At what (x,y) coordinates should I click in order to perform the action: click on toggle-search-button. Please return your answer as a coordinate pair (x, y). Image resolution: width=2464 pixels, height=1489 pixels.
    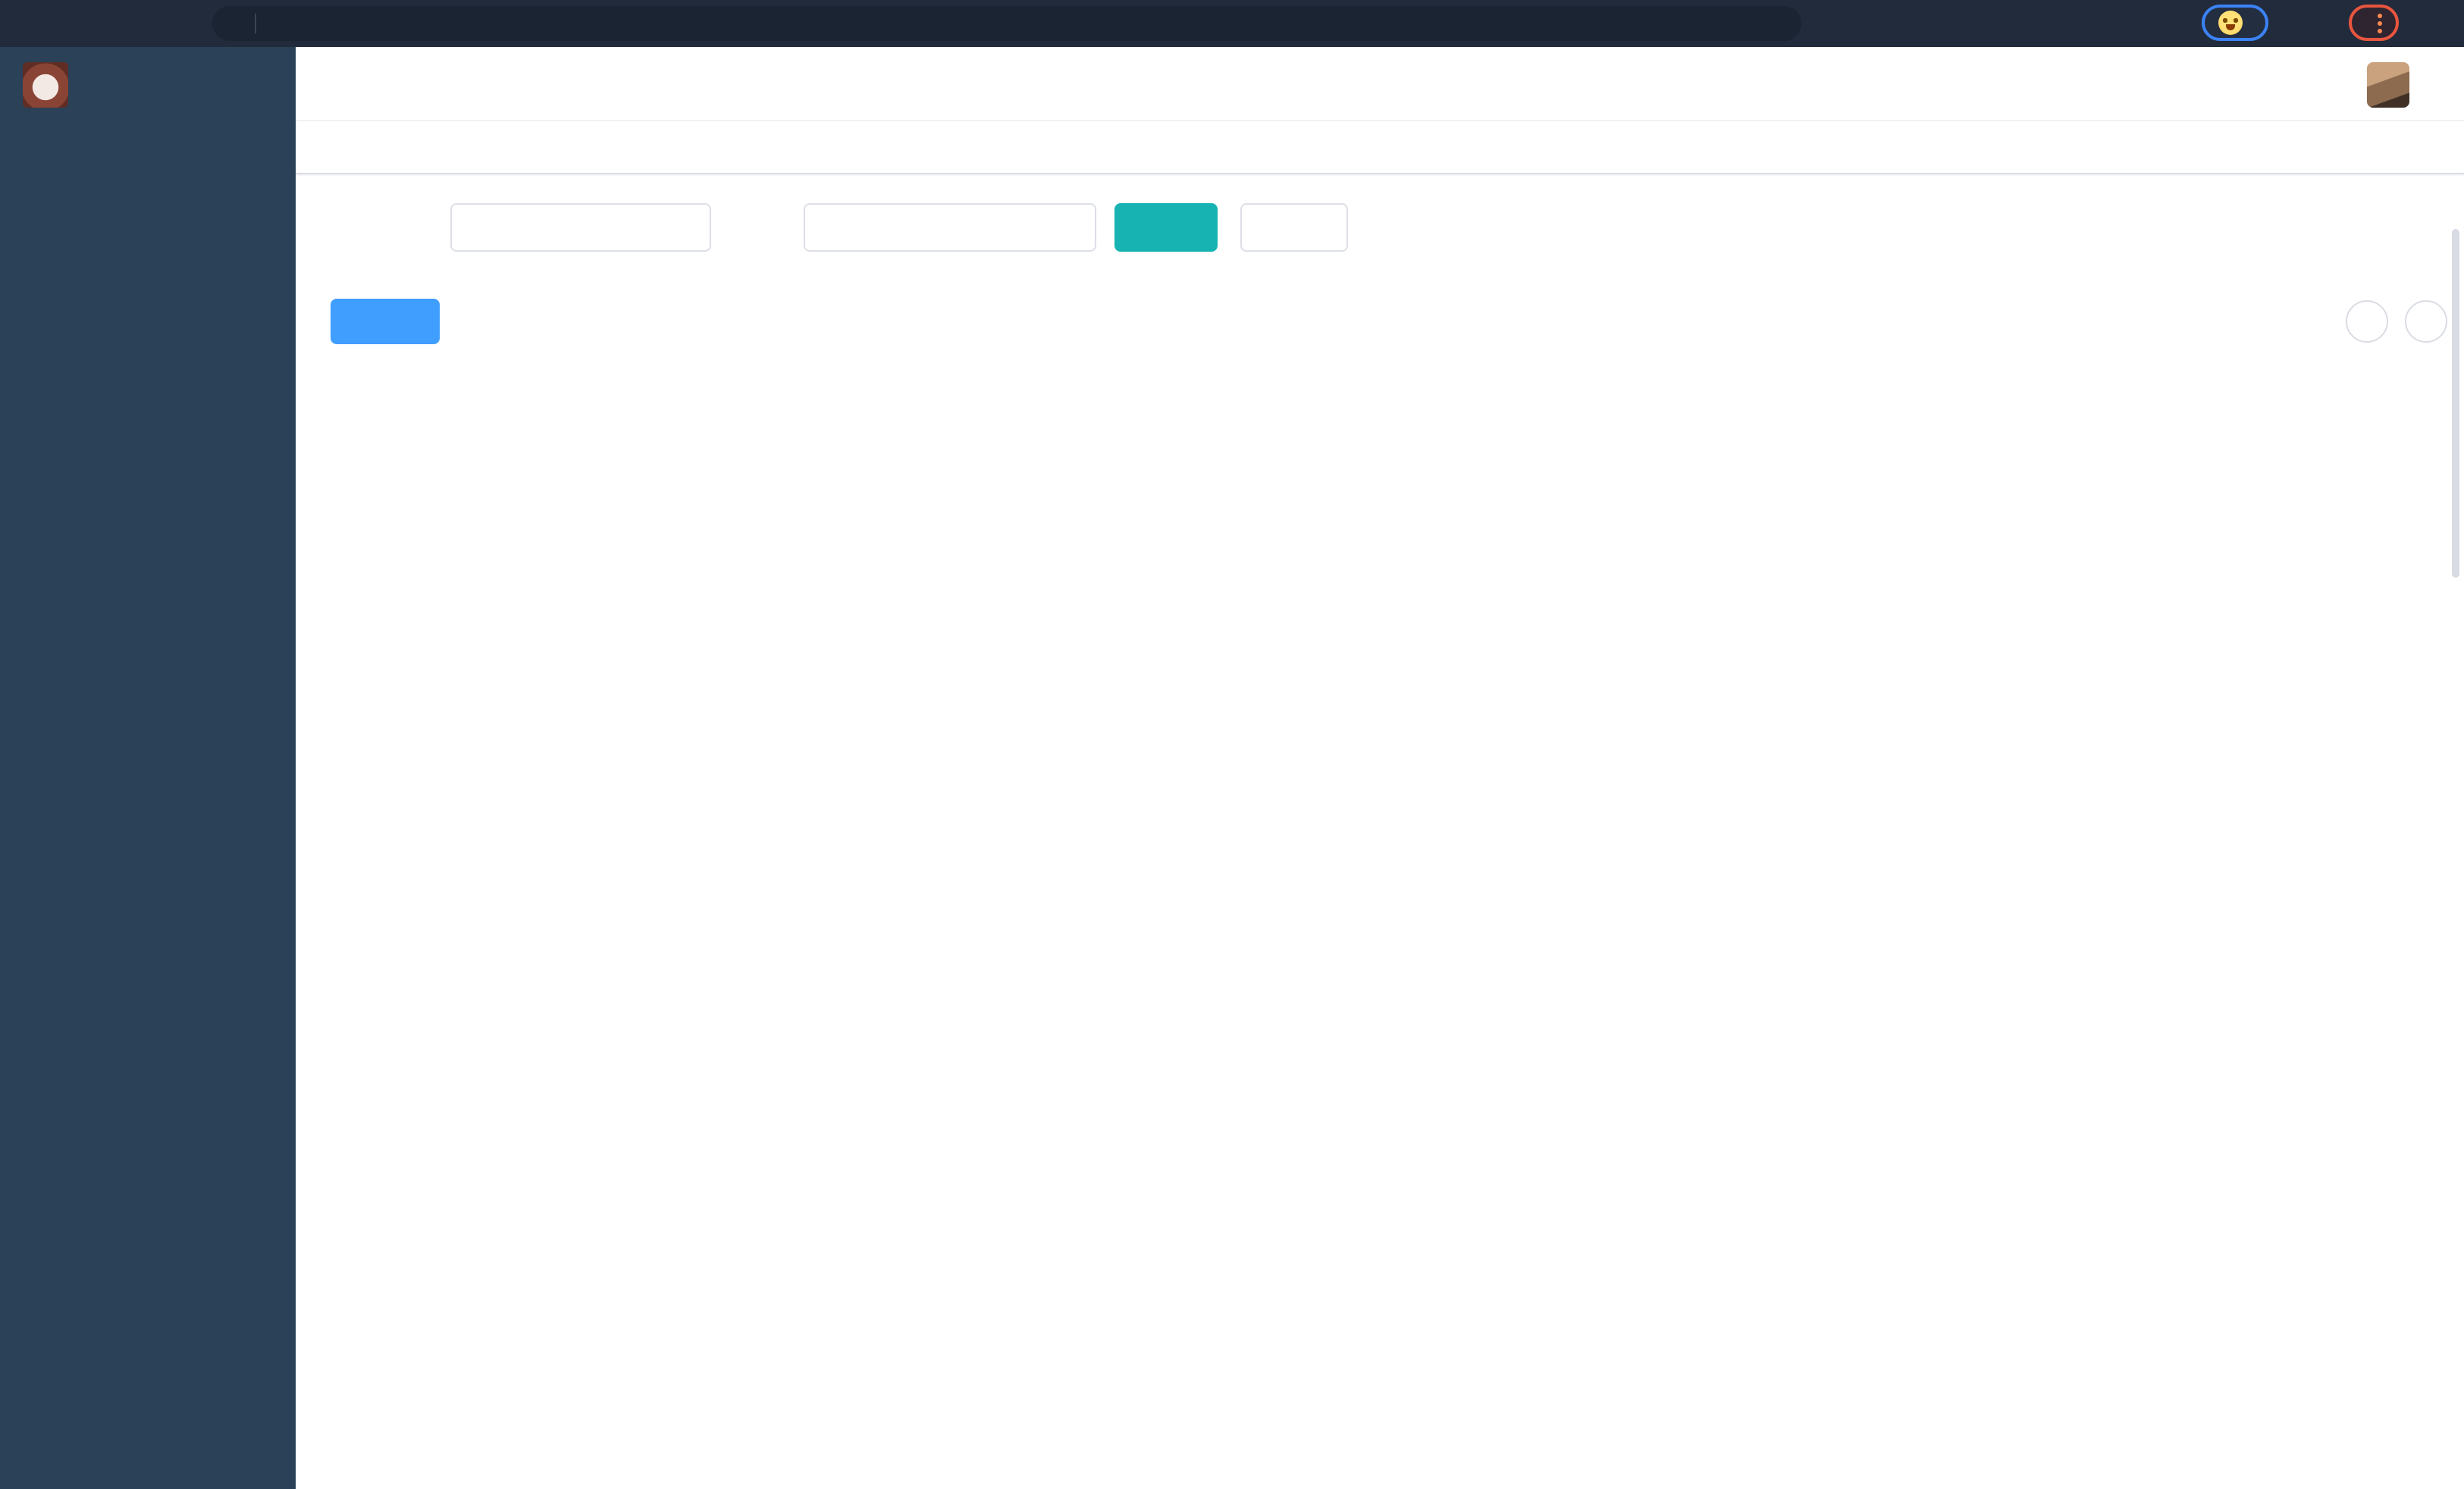
    Looking at the image, I should click on (2367, 322).